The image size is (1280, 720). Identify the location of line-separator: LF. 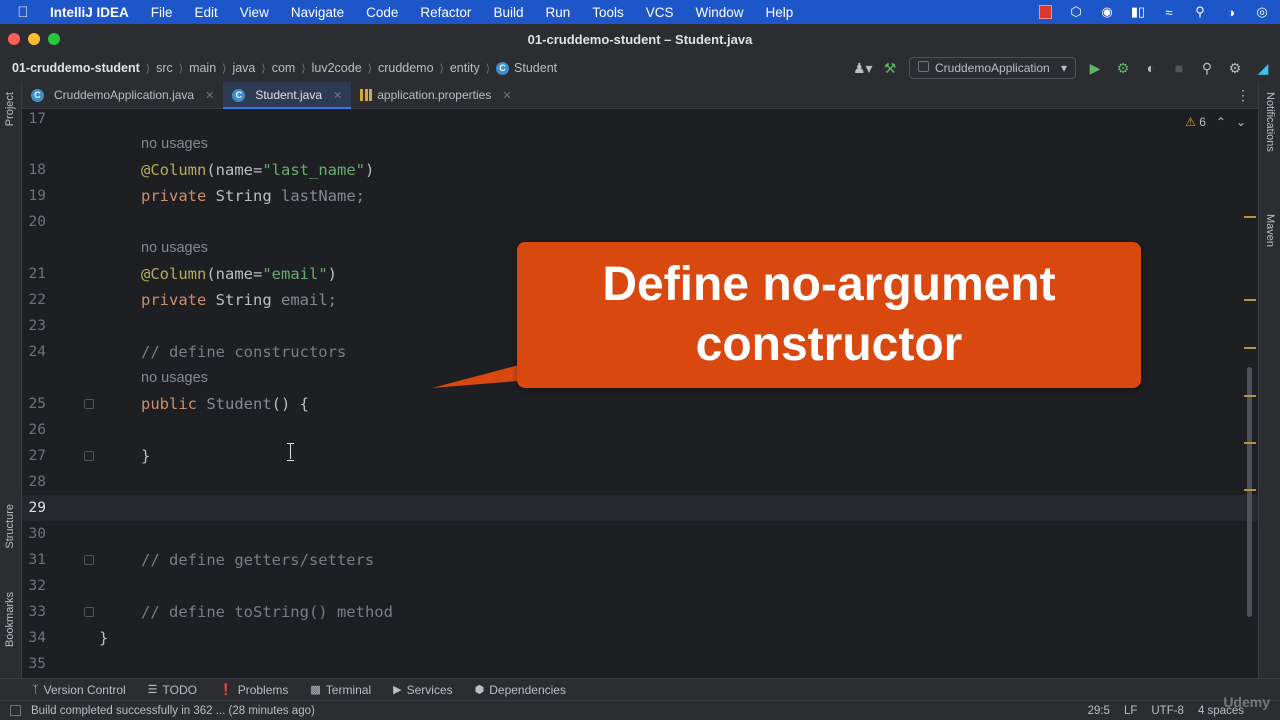
(1130, 711).